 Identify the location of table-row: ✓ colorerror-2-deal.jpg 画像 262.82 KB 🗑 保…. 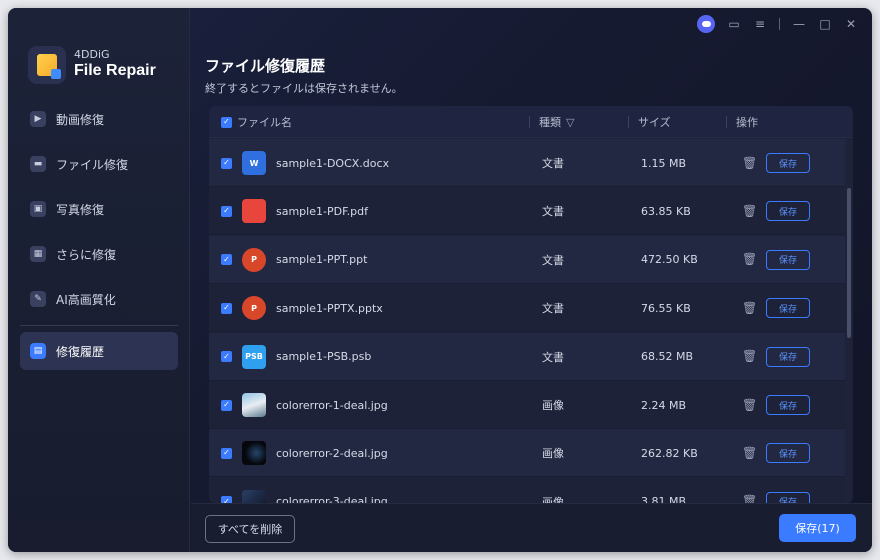
(527, 453).